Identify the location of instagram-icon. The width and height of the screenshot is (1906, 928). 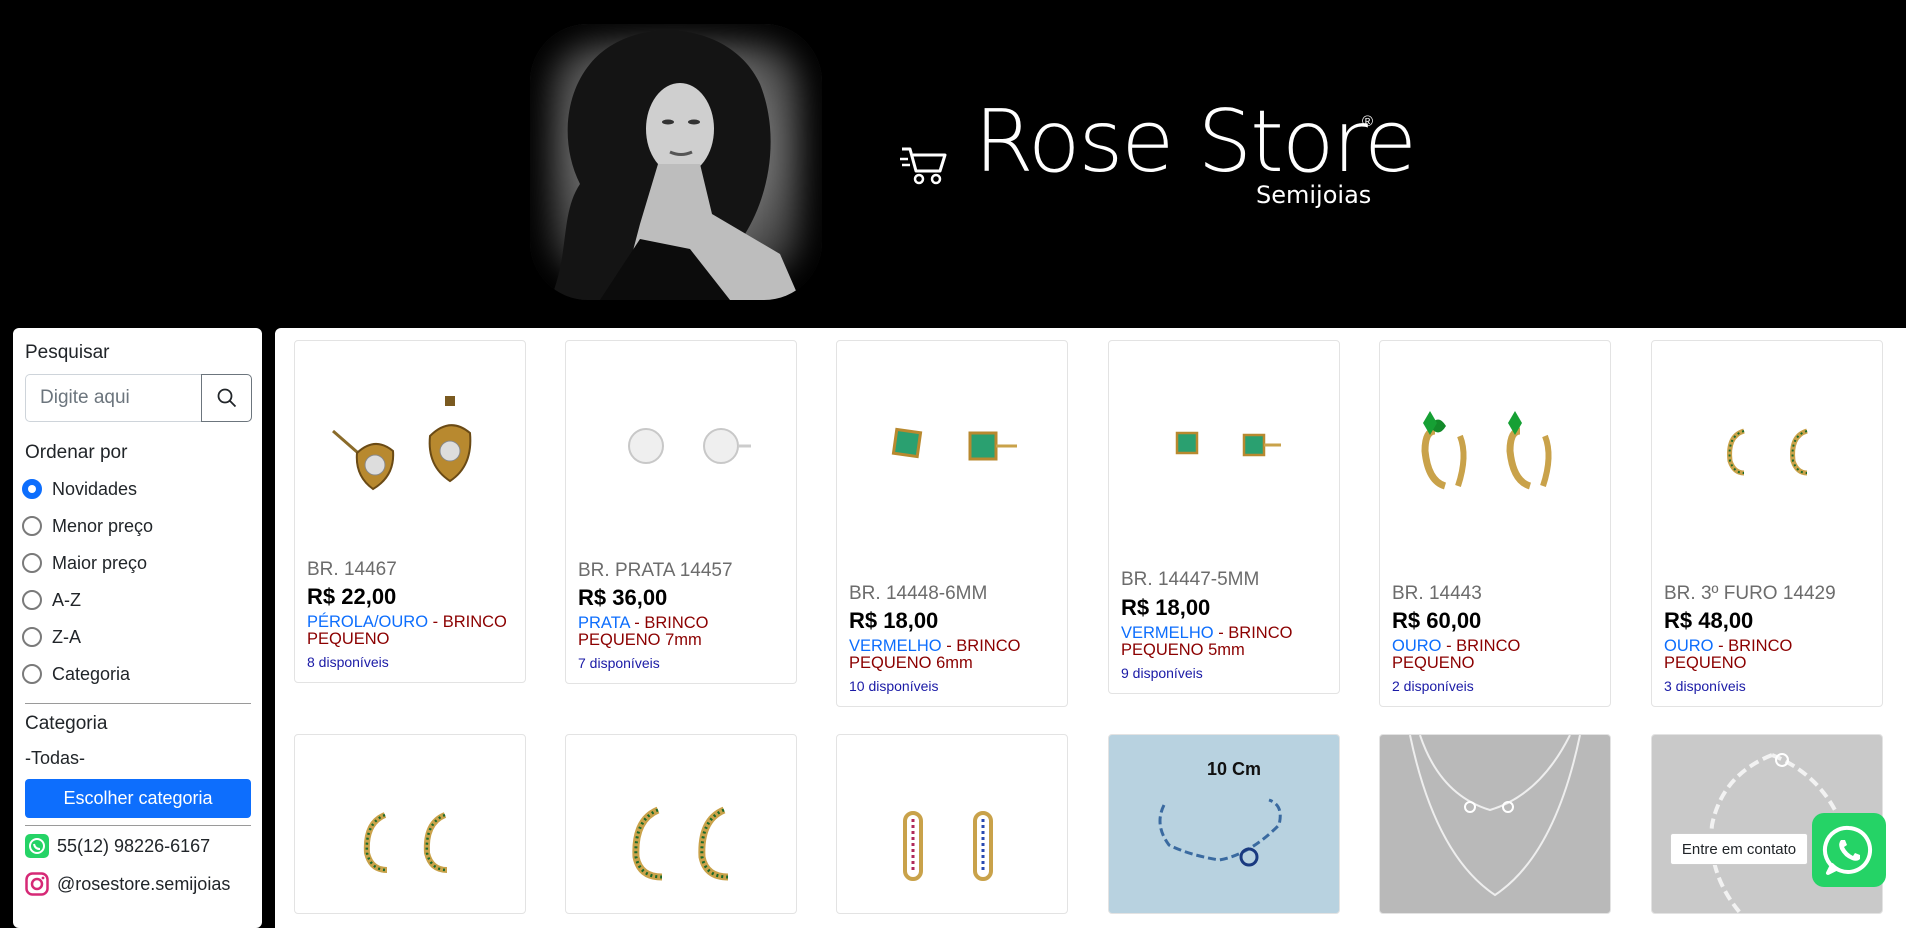
(37, 884).